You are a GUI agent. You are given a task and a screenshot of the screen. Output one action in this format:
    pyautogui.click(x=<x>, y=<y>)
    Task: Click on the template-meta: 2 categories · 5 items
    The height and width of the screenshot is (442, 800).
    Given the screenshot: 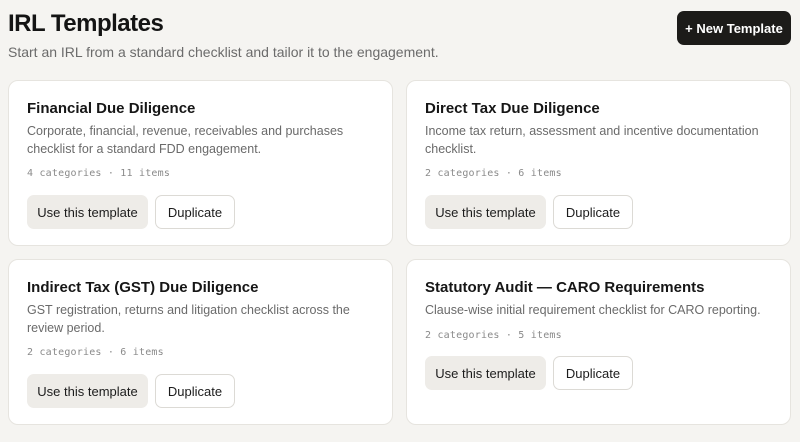 What is the action you would take?
    pyautogui.click(x=493, y=335)
    